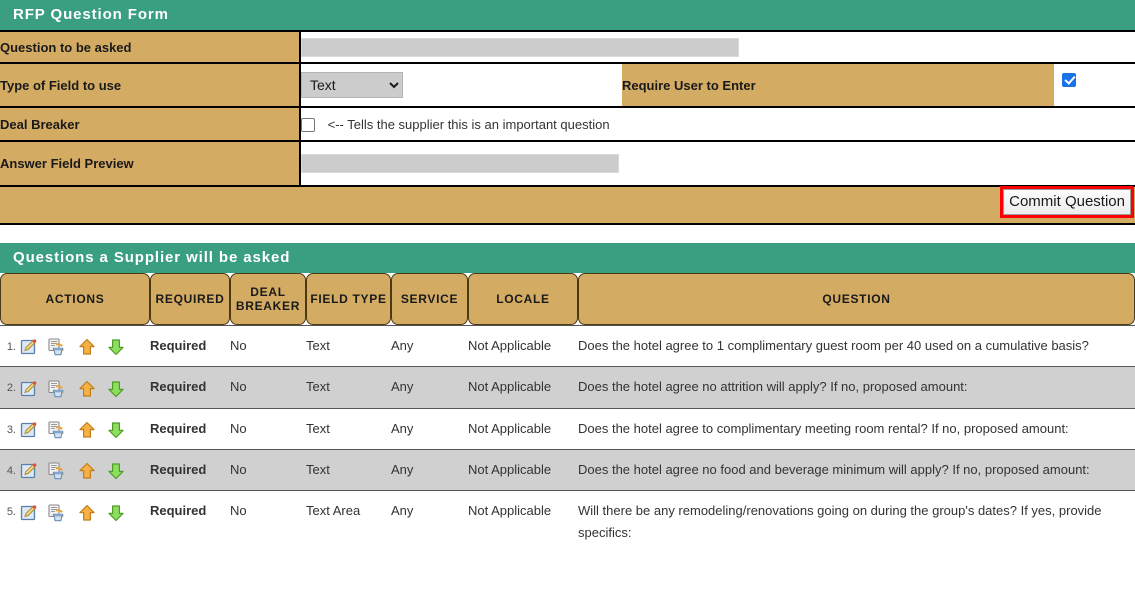 The image size is (1135, 603). I want to click on question-input-cell, so click(717, 46).